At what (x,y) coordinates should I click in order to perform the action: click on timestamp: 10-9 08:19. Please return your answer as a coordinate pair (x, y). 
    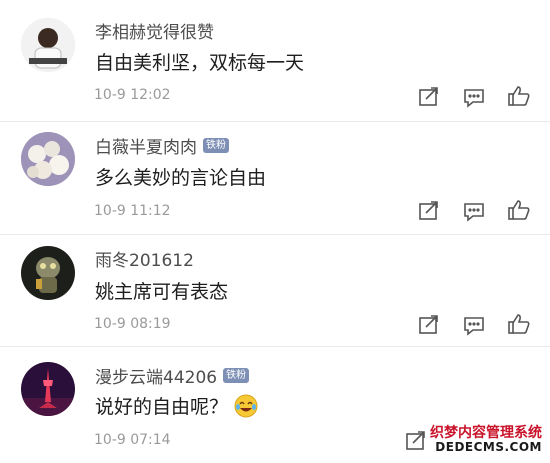
    Looking at the image, I should click on (132, 324).